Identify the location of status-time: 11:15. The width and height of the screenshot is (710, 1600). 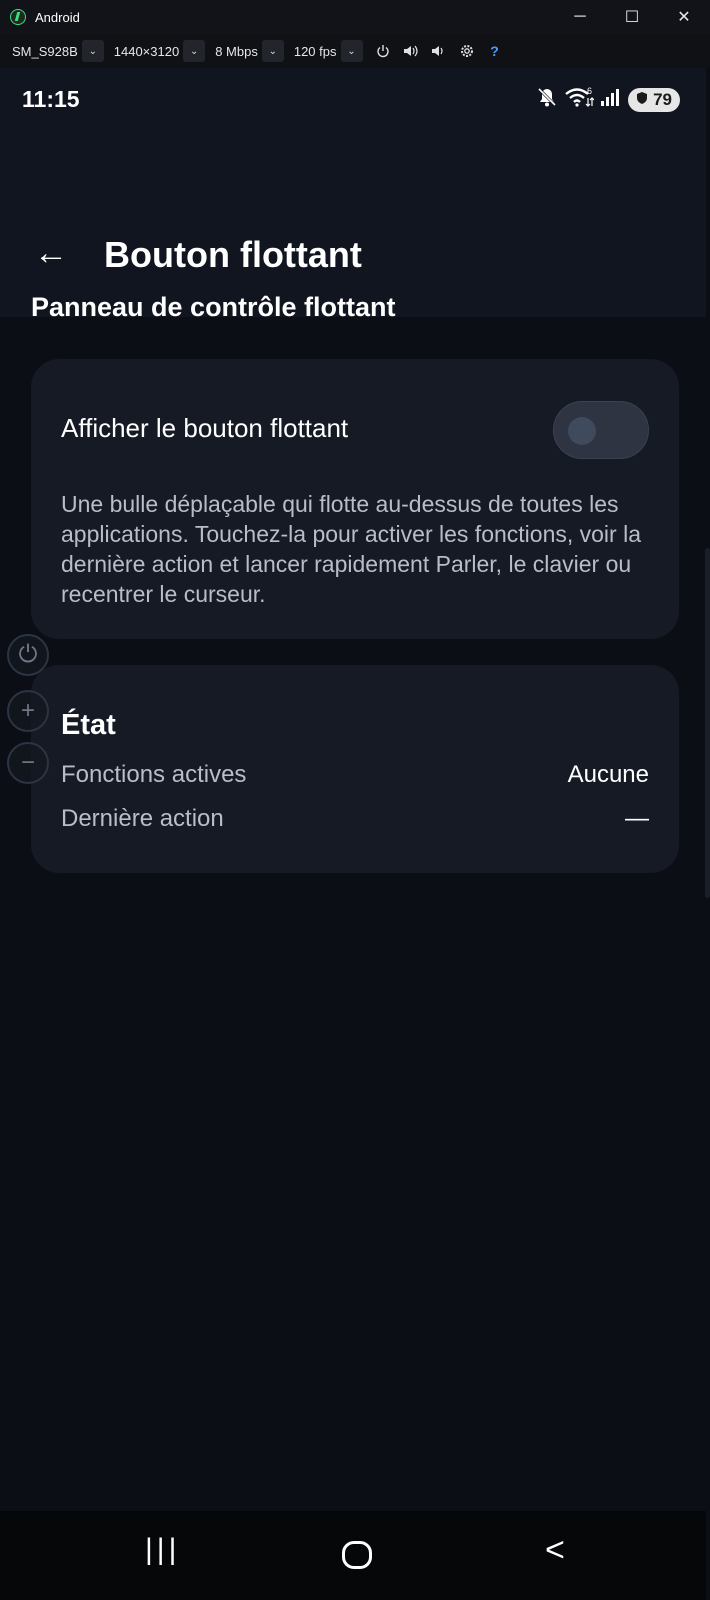
(51, 99).